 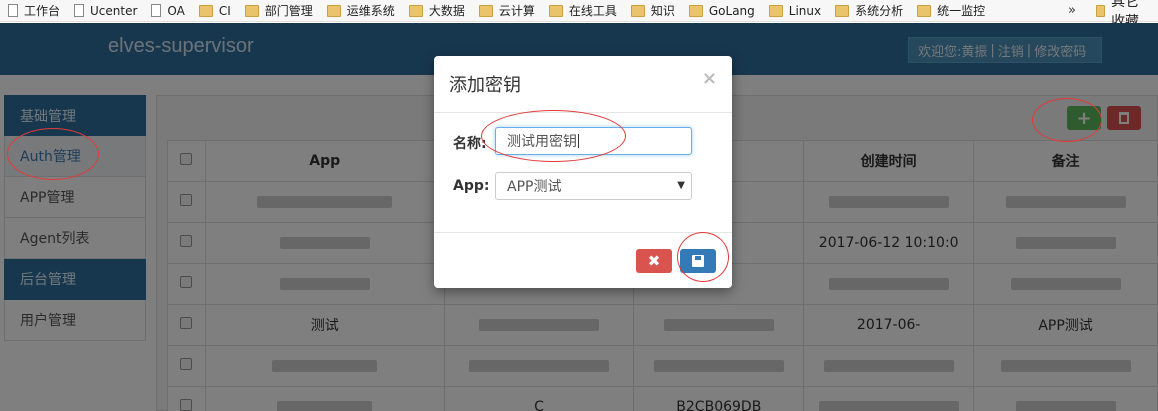 What do you see at coordinates (1072, 10) in the screenshot?
I see `bookmarks-overflow-button: »` at bounding box center [1072, 10].